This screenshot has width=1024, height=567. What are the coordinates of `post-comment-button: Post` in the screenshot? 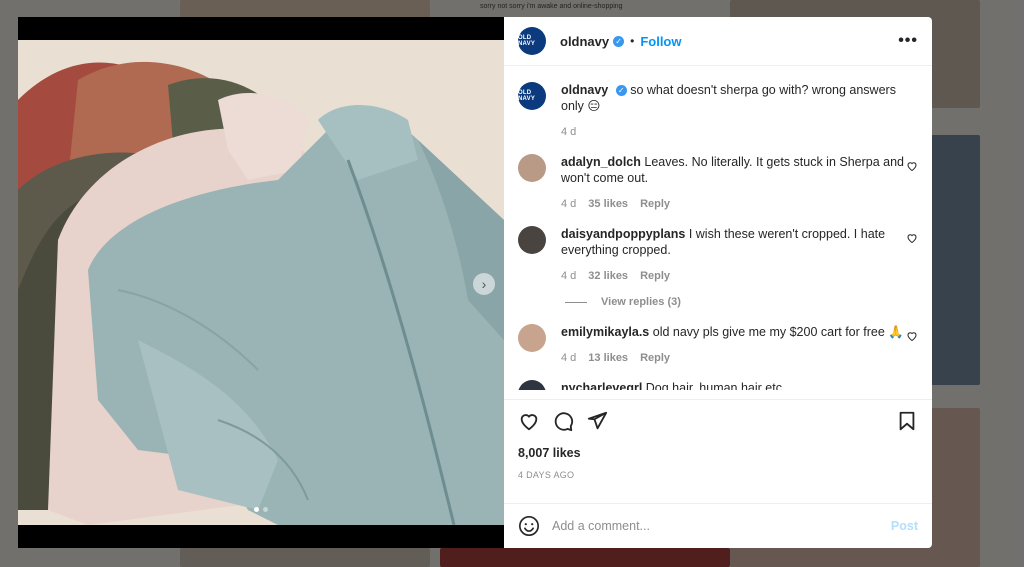 It's located at (904, 526).